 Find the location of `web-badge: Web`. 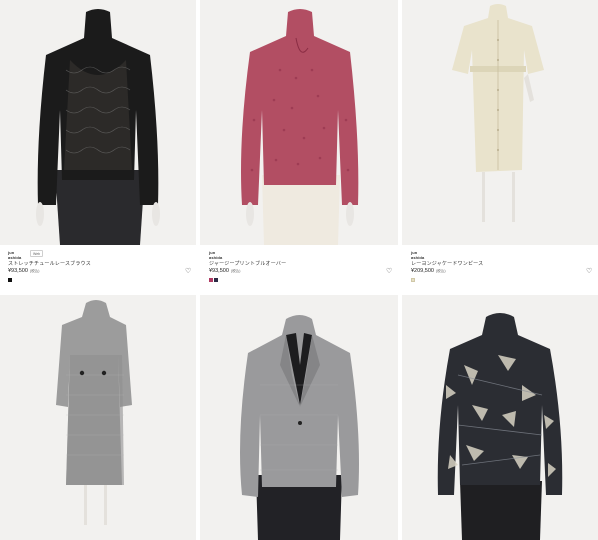

web-badge: Web is located at coordinates (37, 253).